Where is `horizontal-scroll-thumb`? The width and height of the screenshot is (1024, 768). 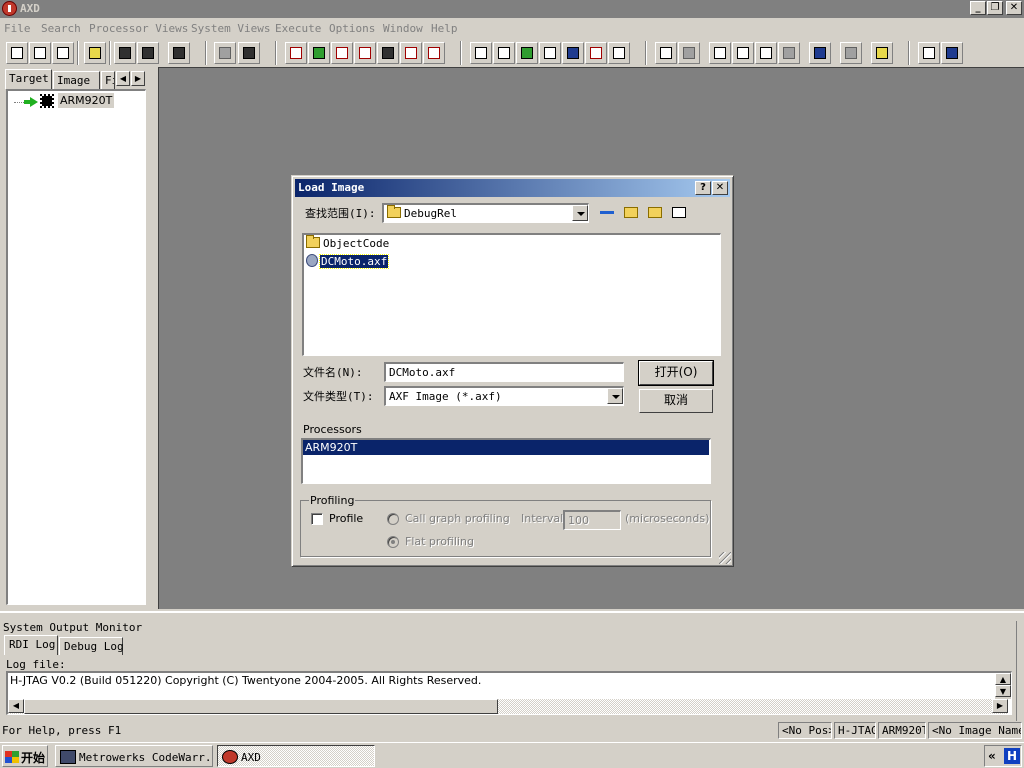 horizontal-scroll-thumb is located at coordinates (261, 706).